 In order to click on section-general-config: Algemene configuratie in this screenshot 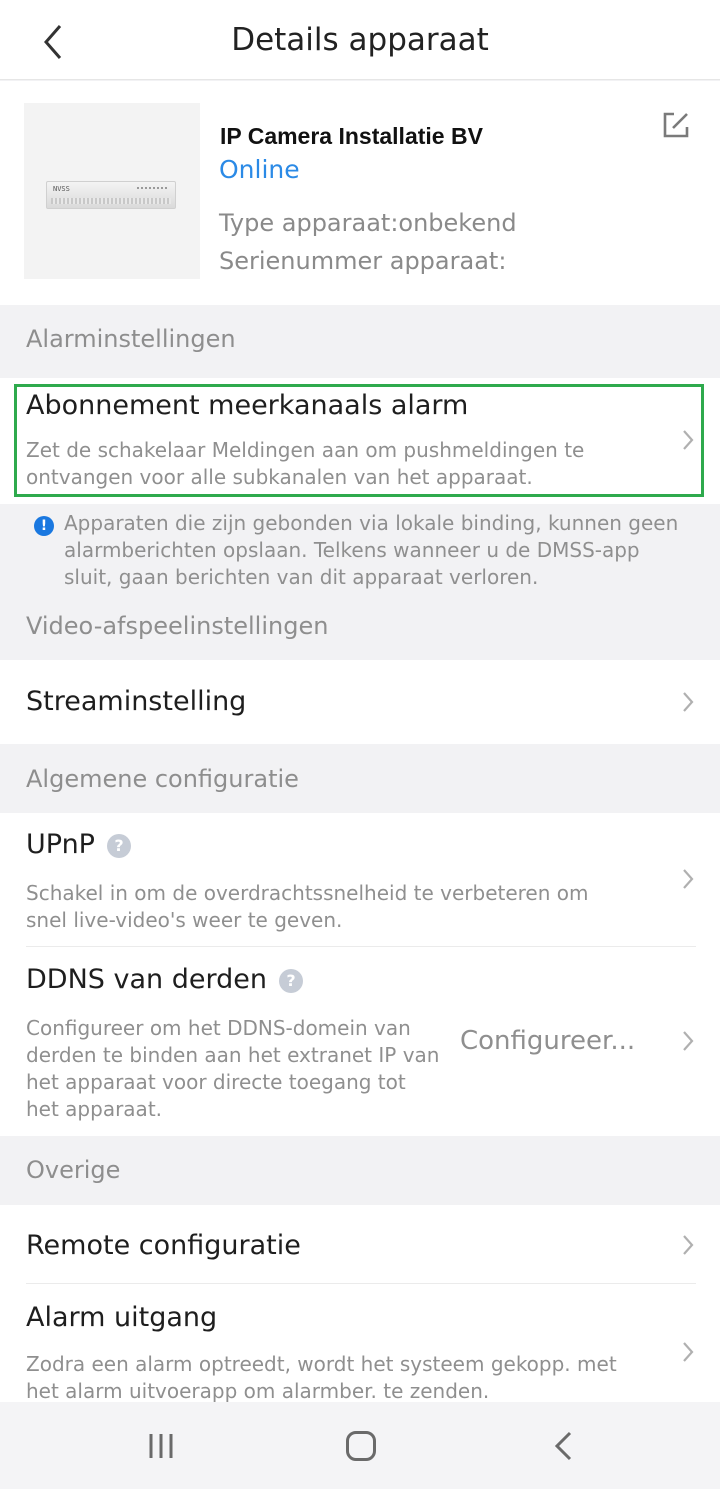, I will do `click(162, 779)`.